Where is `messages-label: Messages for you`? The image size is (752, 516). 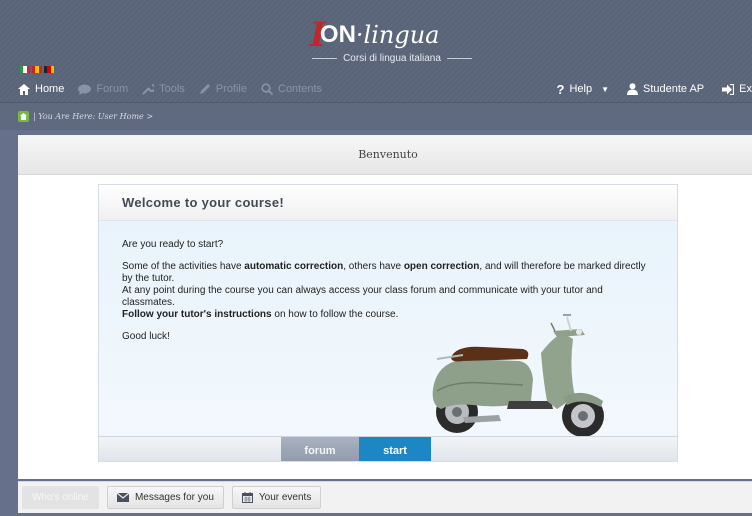 messages-label: Messages for you is located at coordinates (174, 497).